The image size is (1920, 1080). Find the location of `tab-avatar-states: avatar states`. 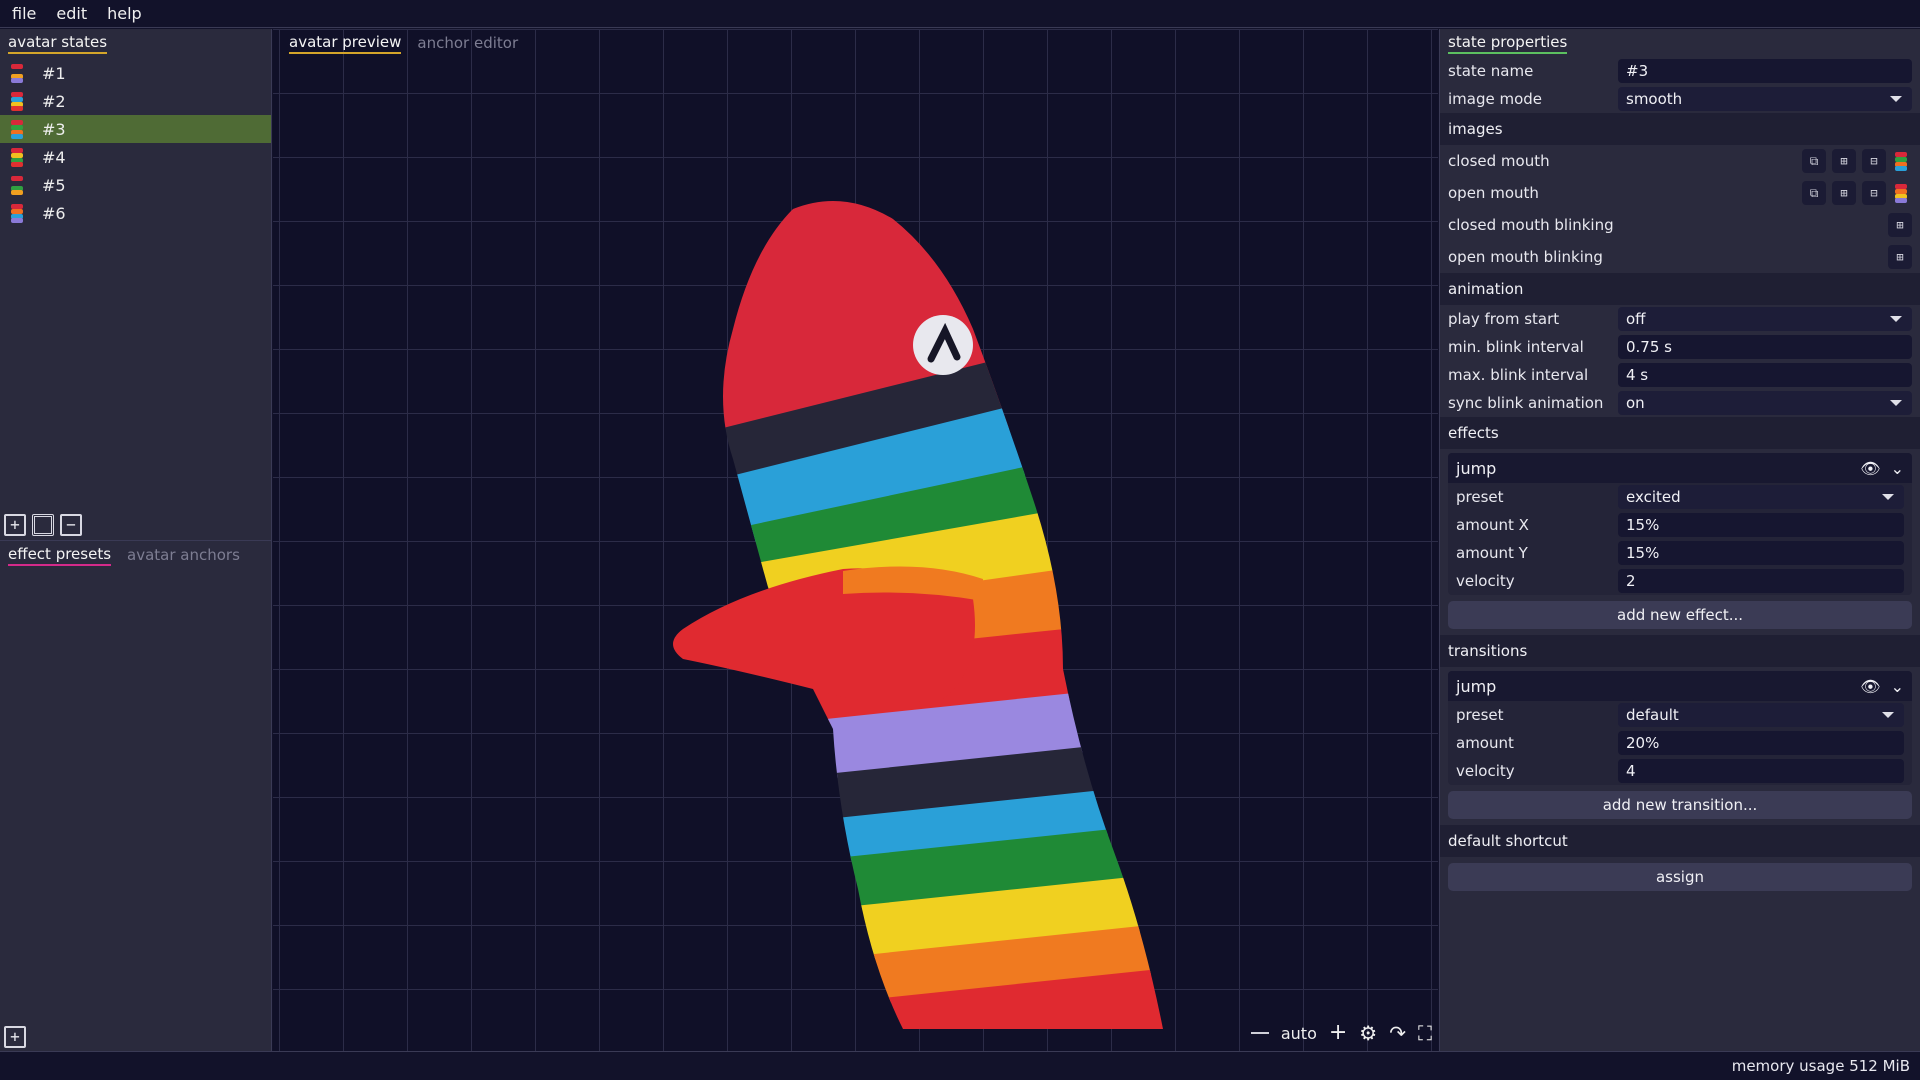

tab-avatar-states: avatar states is located at coordinates (58, 43).